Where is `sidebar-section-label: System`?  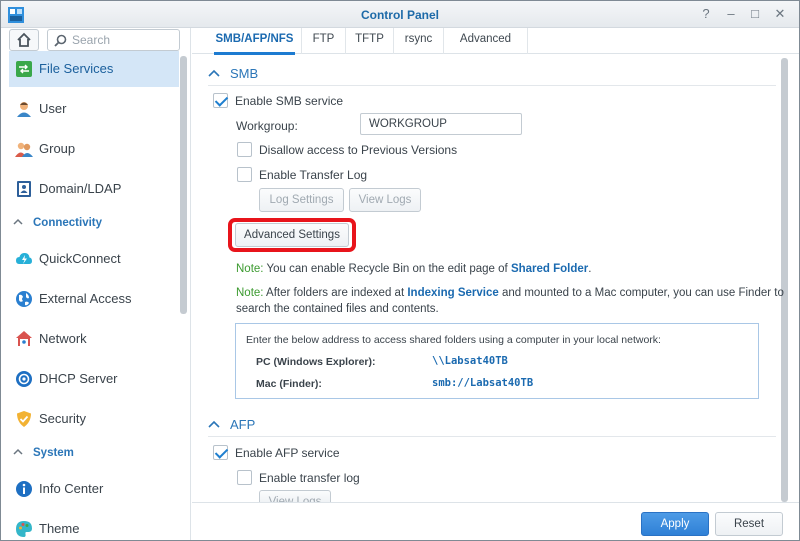 sidebar-section-label: System is located at coordinates (53, 453).